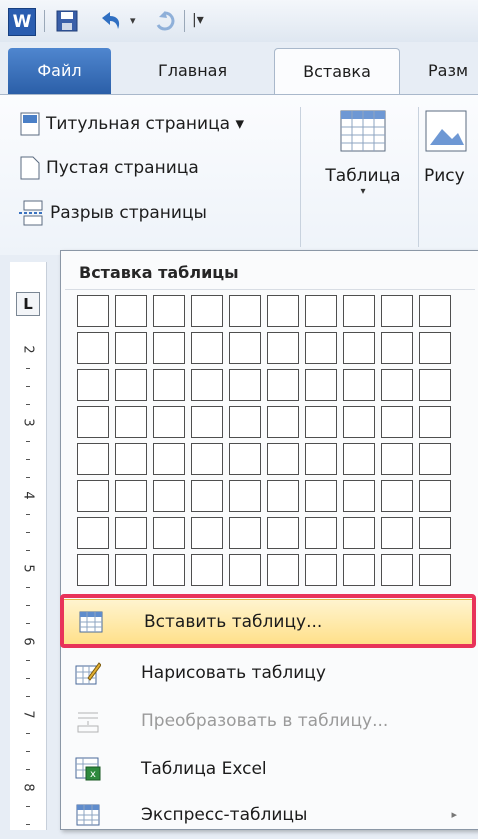 Image resolution: width=478 pixels, height=839 pixels. What do you see at coordinates (132, 124) in the screenshot?
I see `cover-page-button: Титульная страница ▾` at bounding box center [132, 124].